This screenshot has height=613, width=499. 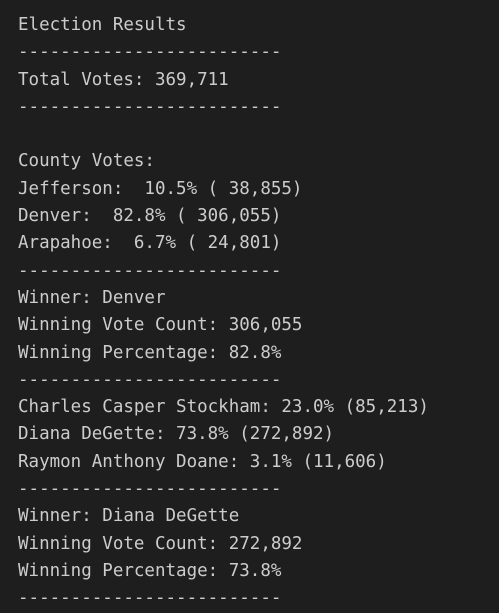 I want to click on total-votes-line: Total Votes: 369,711, so click(x=123, y=79).